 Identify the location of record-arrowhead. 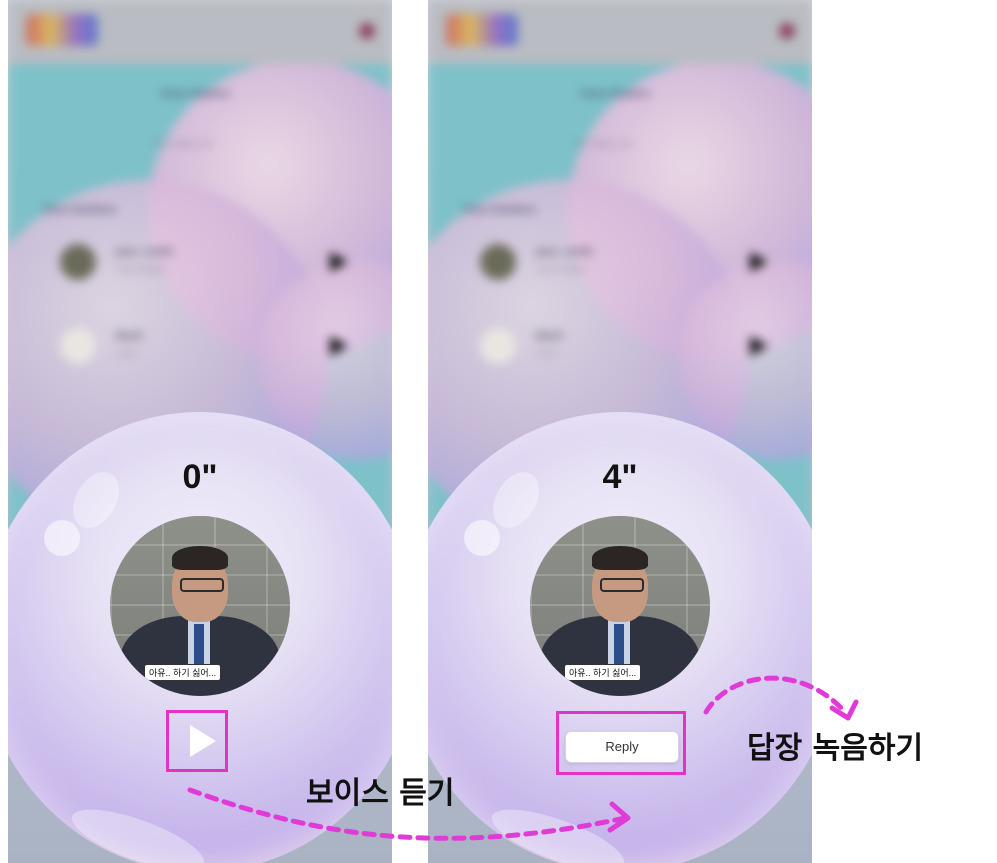
(844, 710).